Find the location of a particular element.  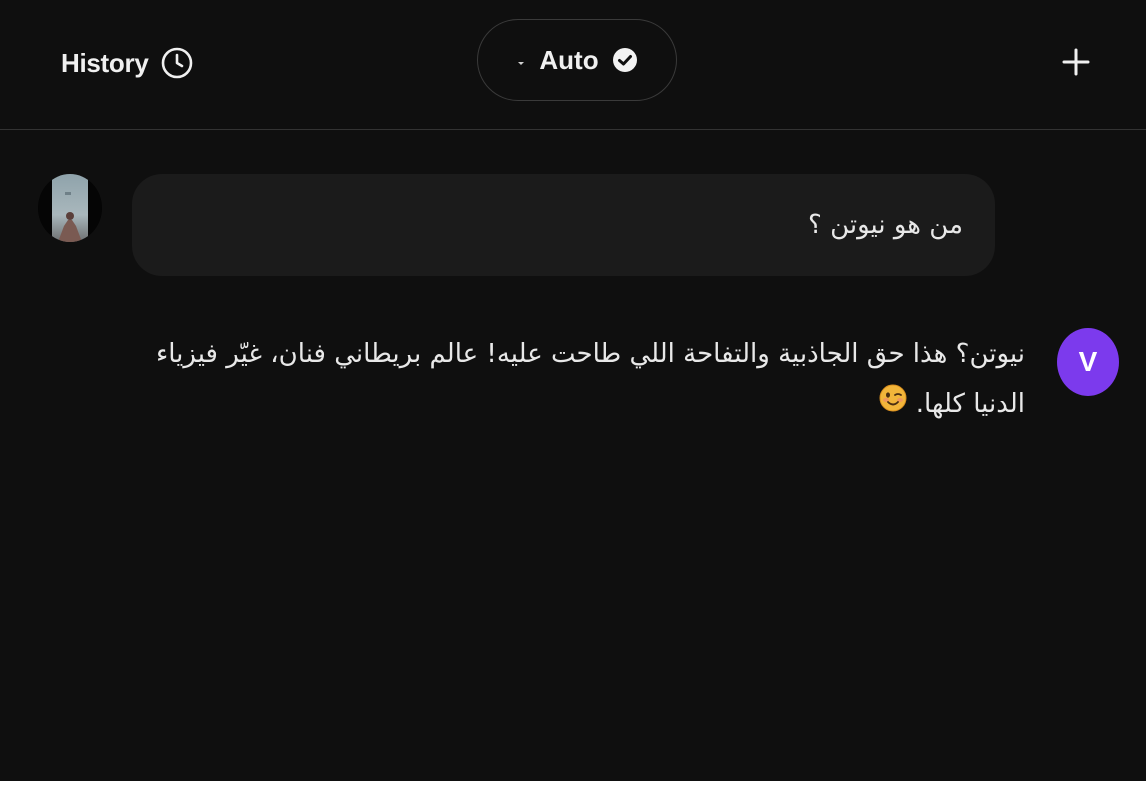

history-button: History is located at coordinates (127, 63).